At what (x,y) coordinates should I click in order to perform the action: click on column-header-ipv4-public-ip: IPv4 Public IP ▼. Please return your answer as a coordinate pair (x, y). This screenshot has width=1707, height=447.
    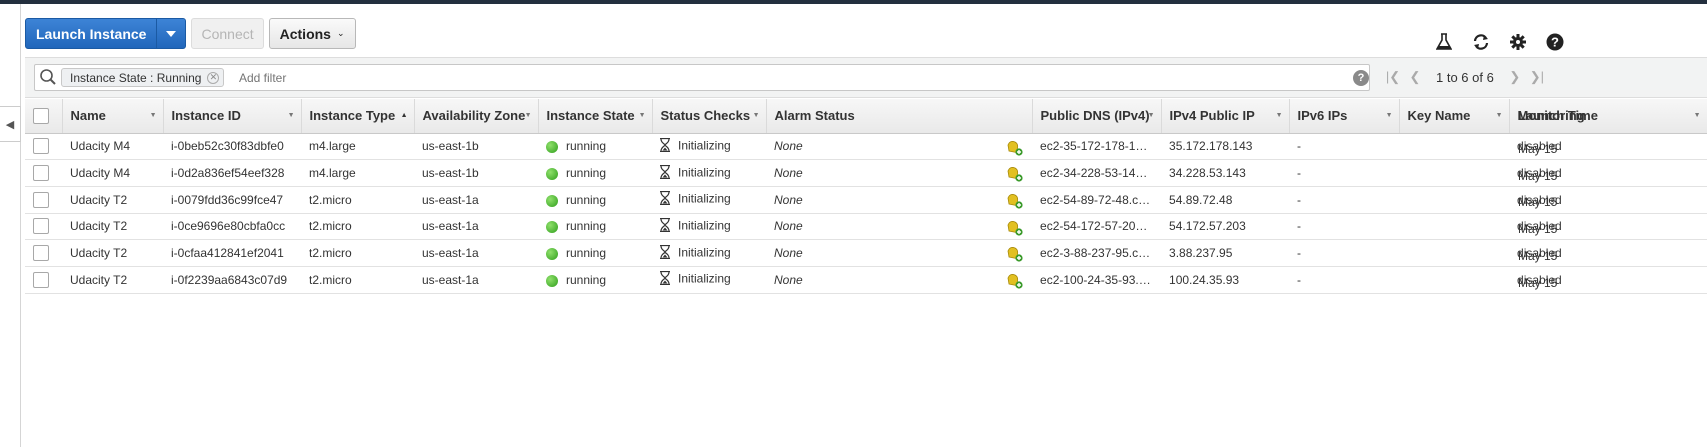
    Looking at the image, I should click on (1225, 116).